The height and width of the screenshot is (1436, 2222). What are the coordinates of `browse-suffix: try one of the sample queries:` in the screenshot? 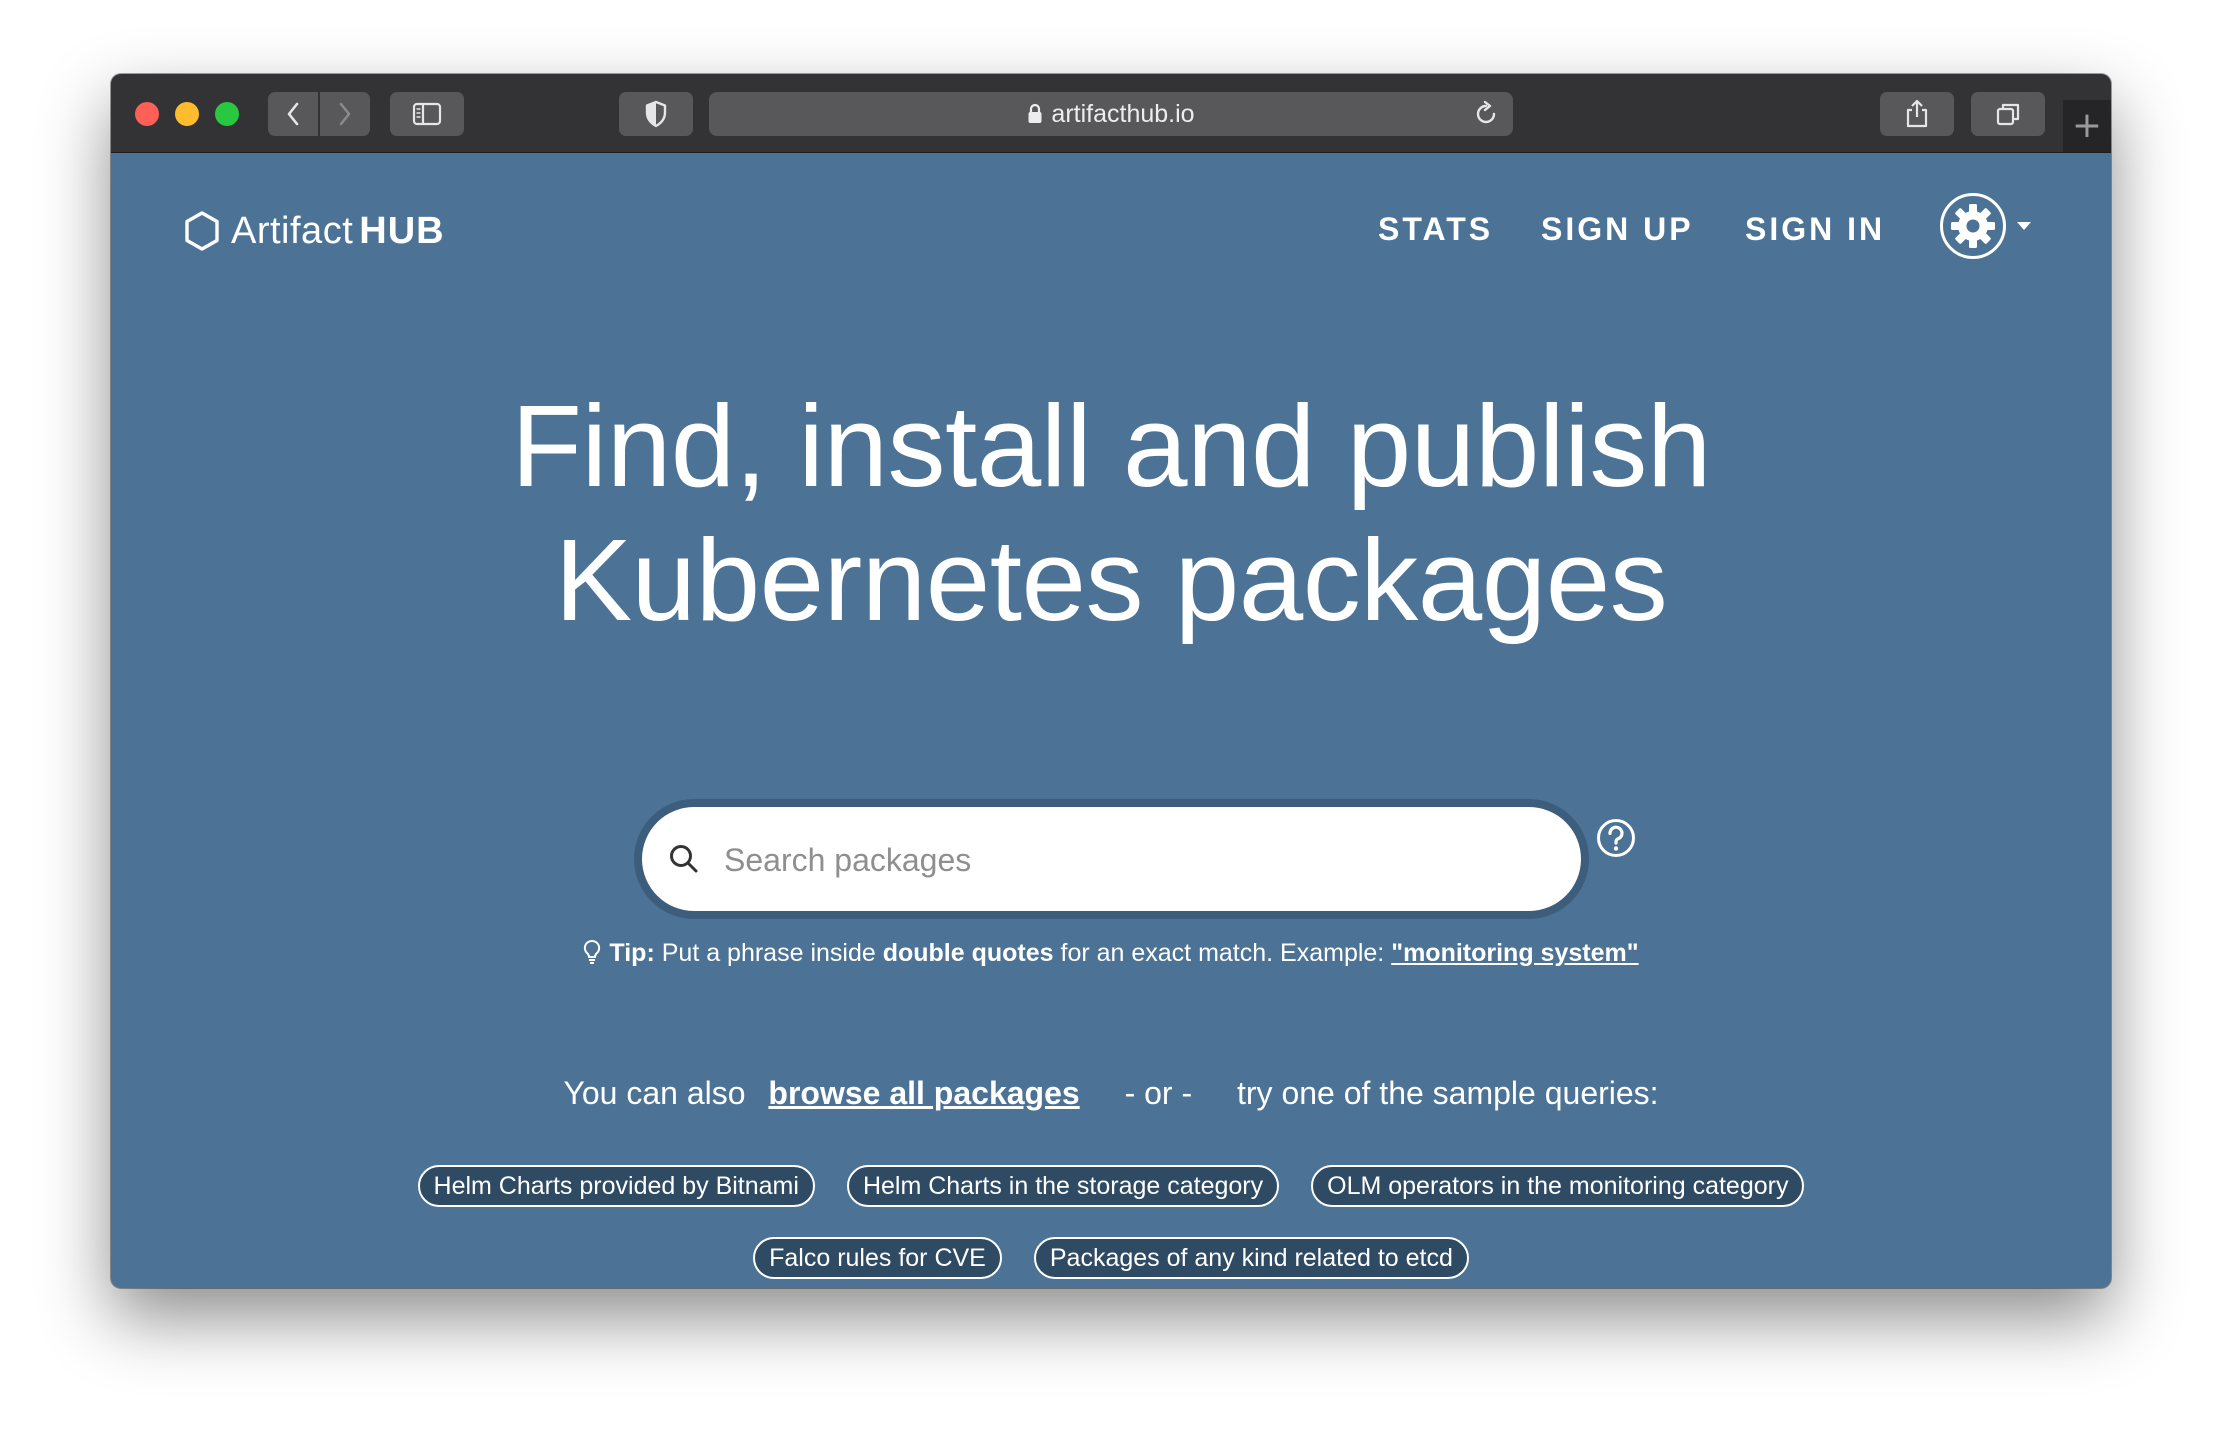 It's located at (1448, 1093).